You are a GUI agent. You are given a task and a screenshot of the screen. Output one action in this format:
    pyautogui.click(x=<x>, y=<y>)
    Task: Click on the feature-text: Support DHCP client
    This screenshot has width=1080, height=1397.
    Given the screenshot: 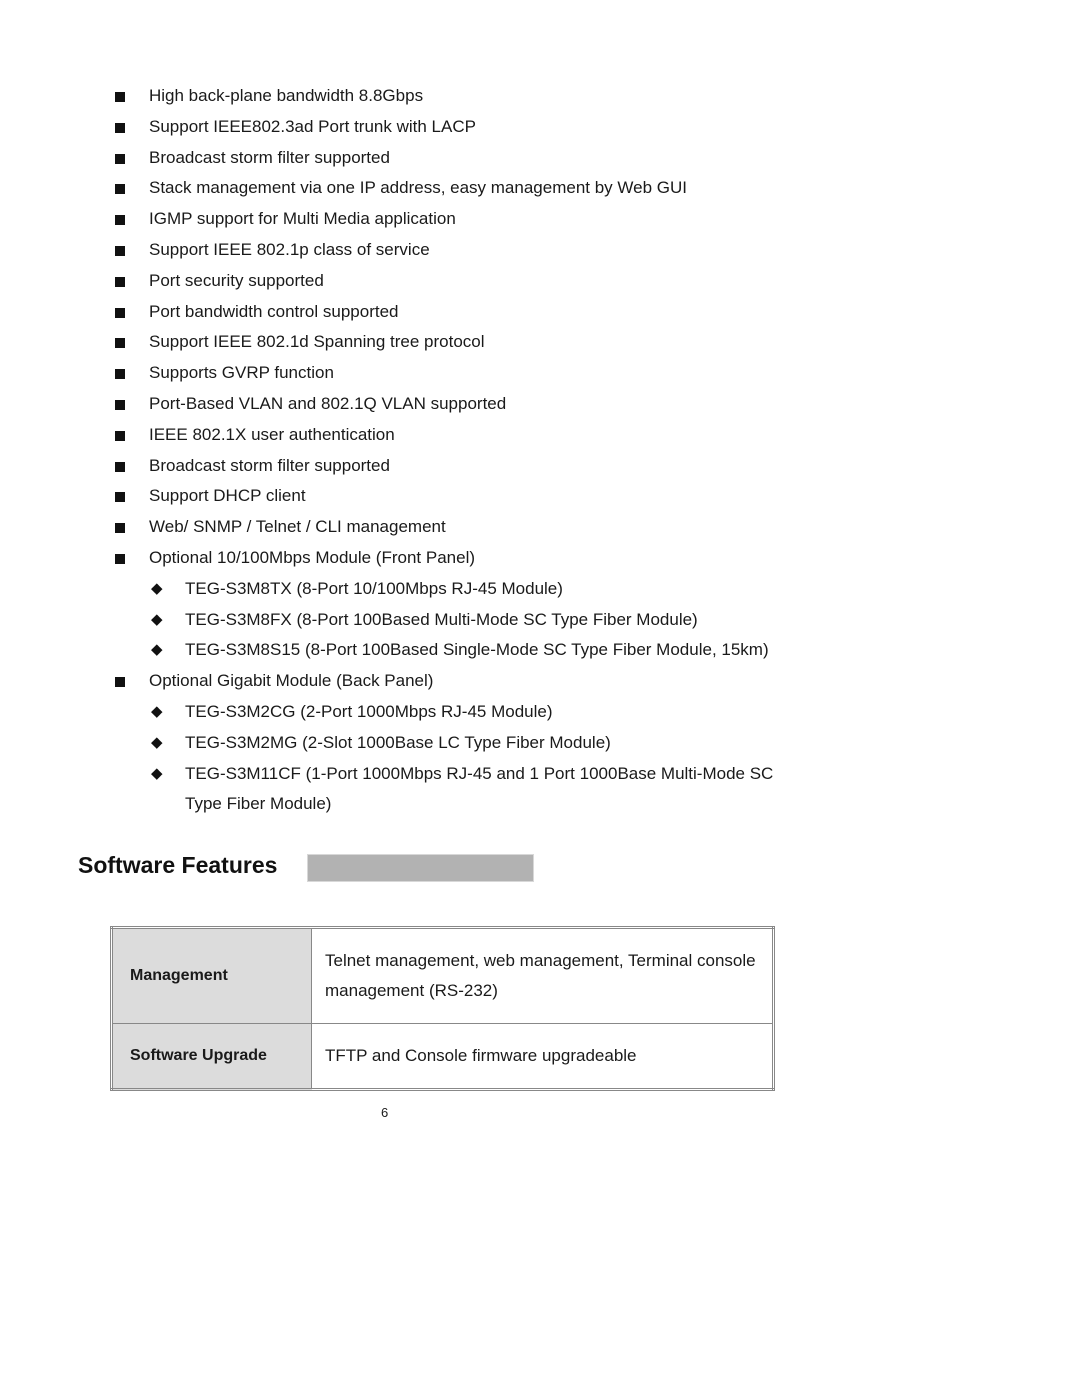 What is the action you would take?
    pyautogui.click(x=227, y=496)
    